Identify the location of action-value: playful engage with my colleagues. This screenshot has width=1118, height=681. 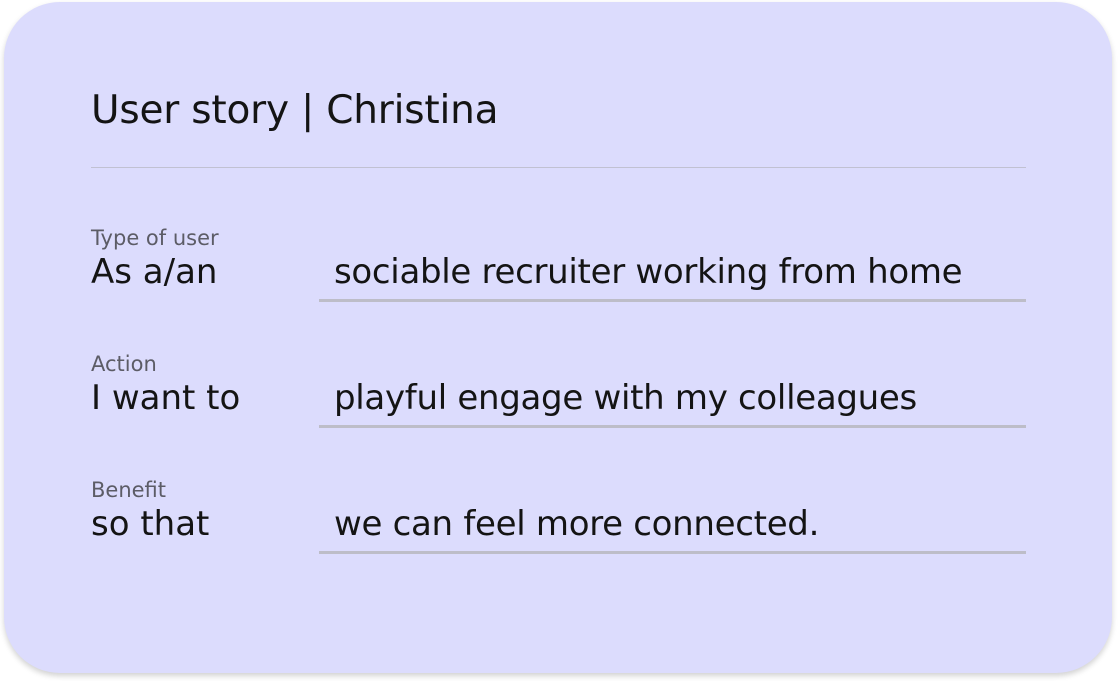
(625, 398).